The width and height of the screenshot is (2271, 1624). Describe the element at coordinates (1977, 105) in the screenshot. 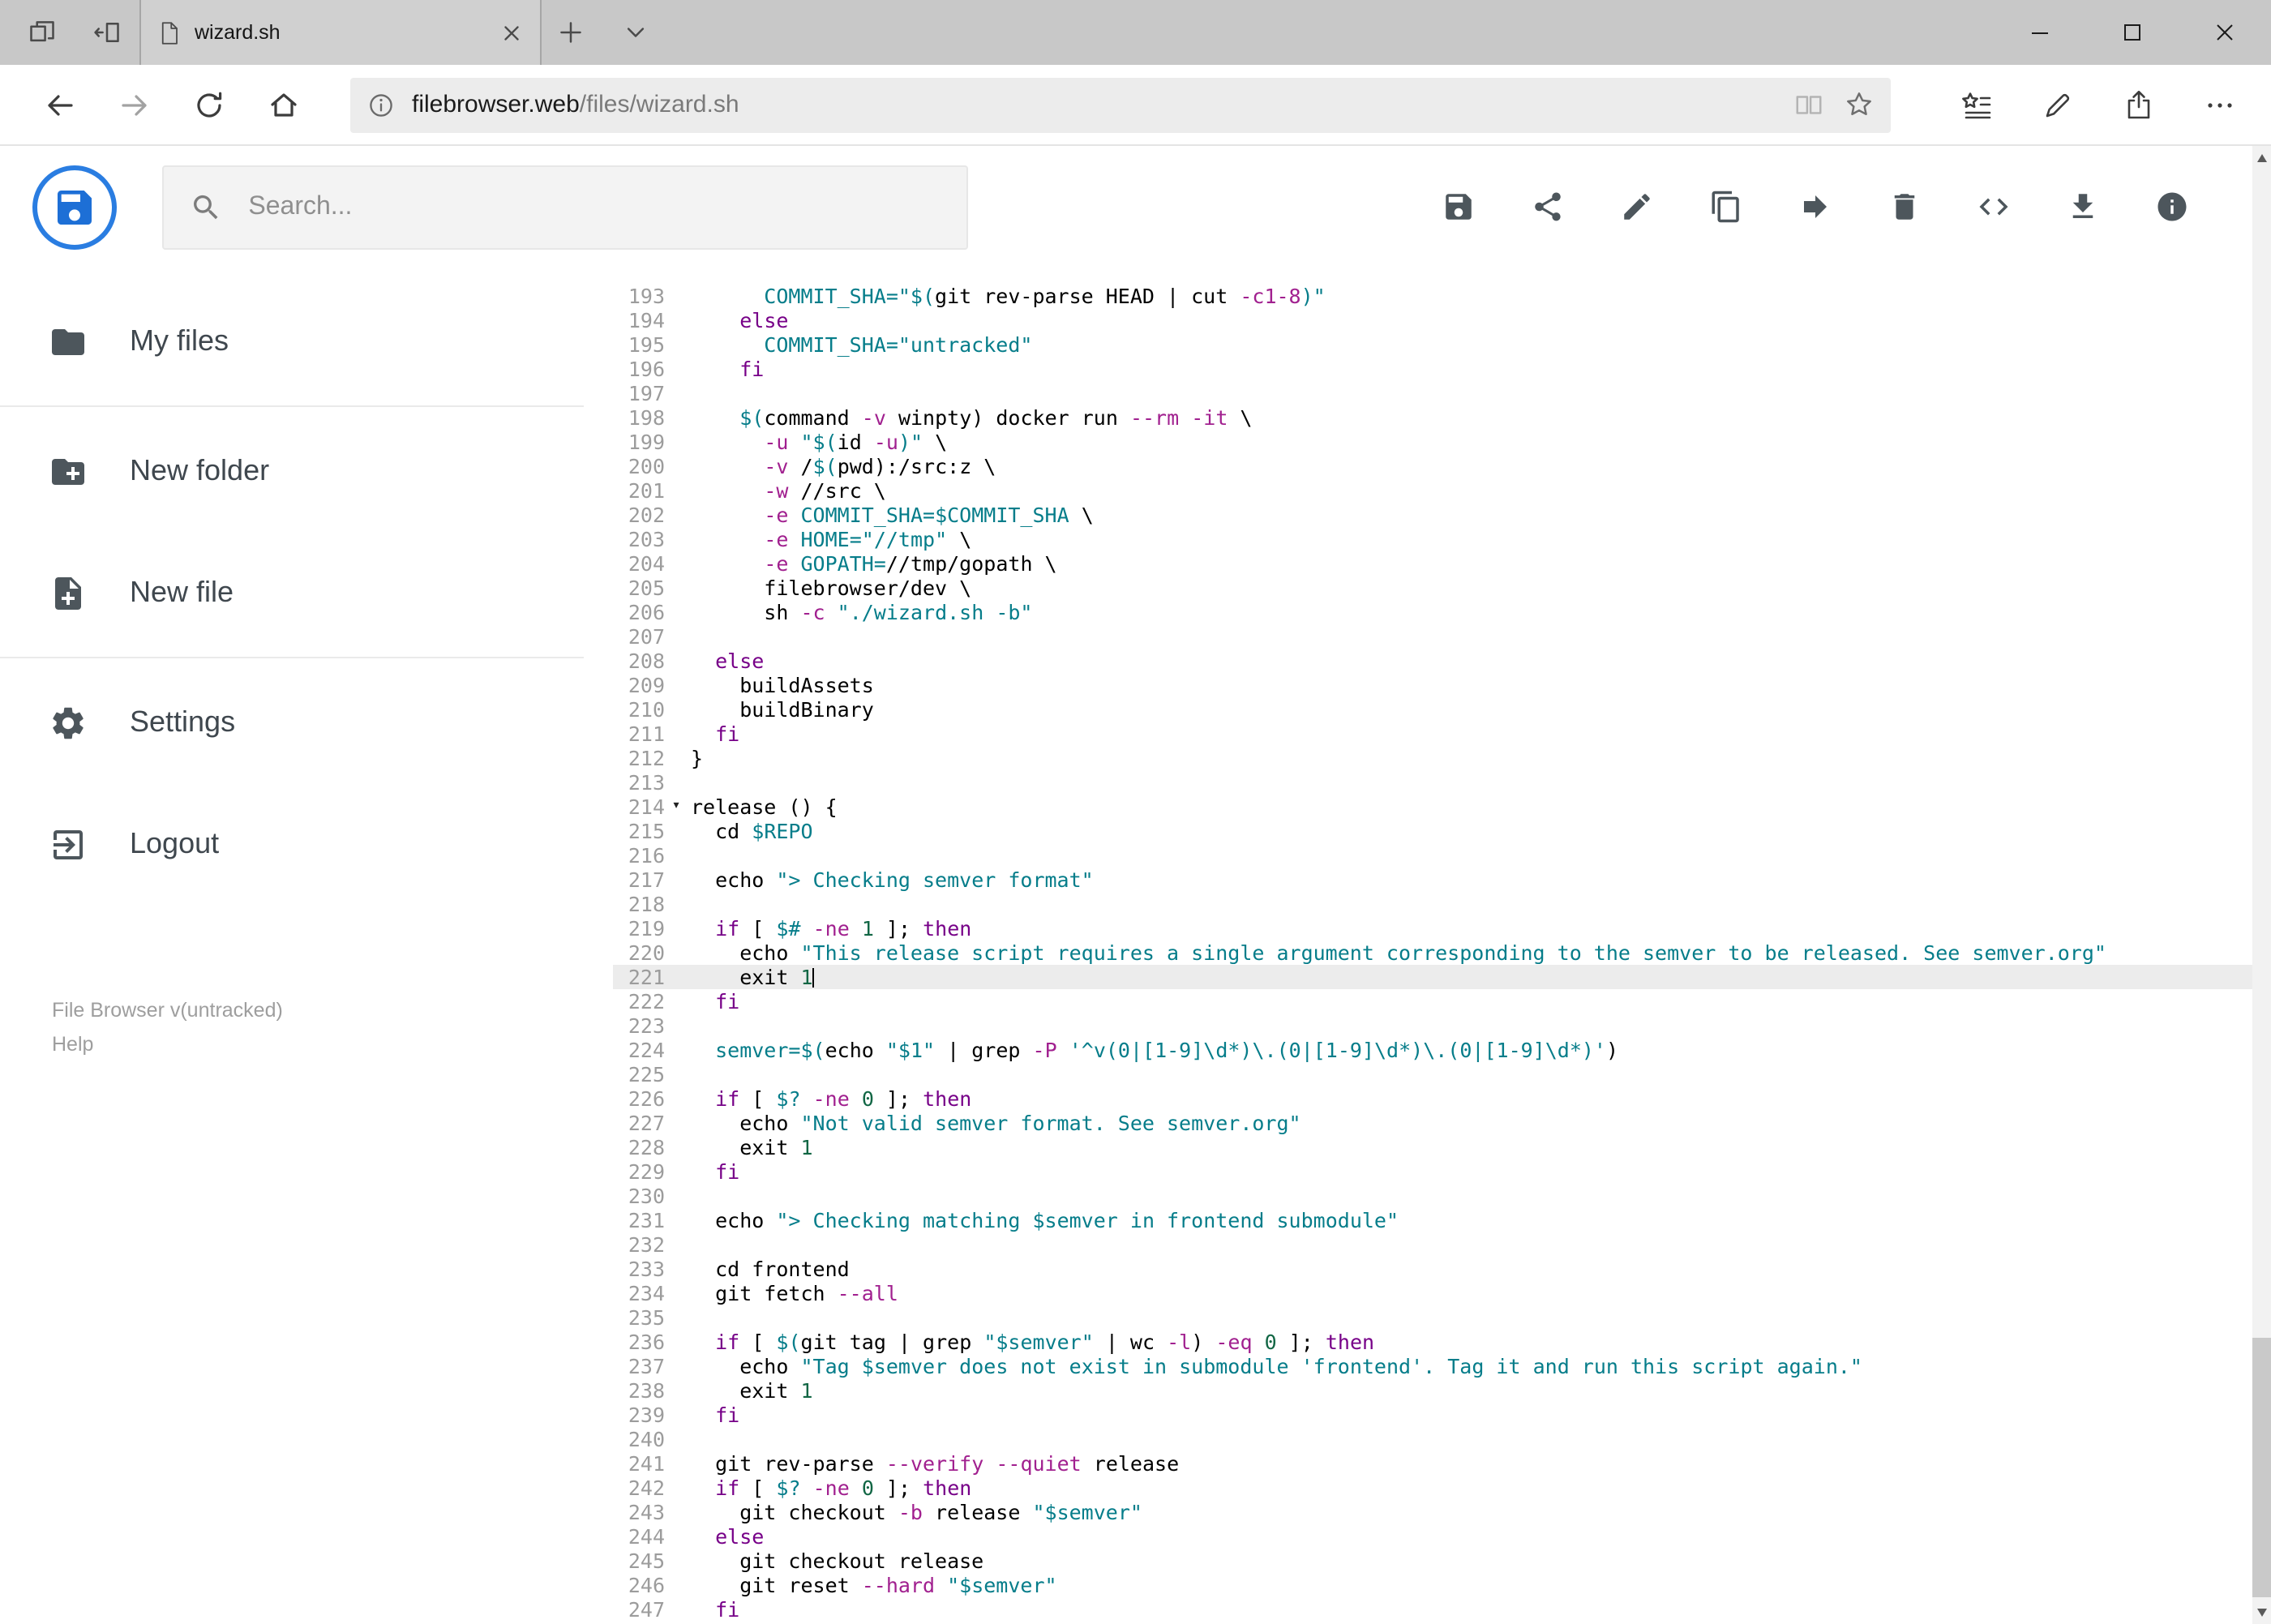

I see `hub-button` at that location.